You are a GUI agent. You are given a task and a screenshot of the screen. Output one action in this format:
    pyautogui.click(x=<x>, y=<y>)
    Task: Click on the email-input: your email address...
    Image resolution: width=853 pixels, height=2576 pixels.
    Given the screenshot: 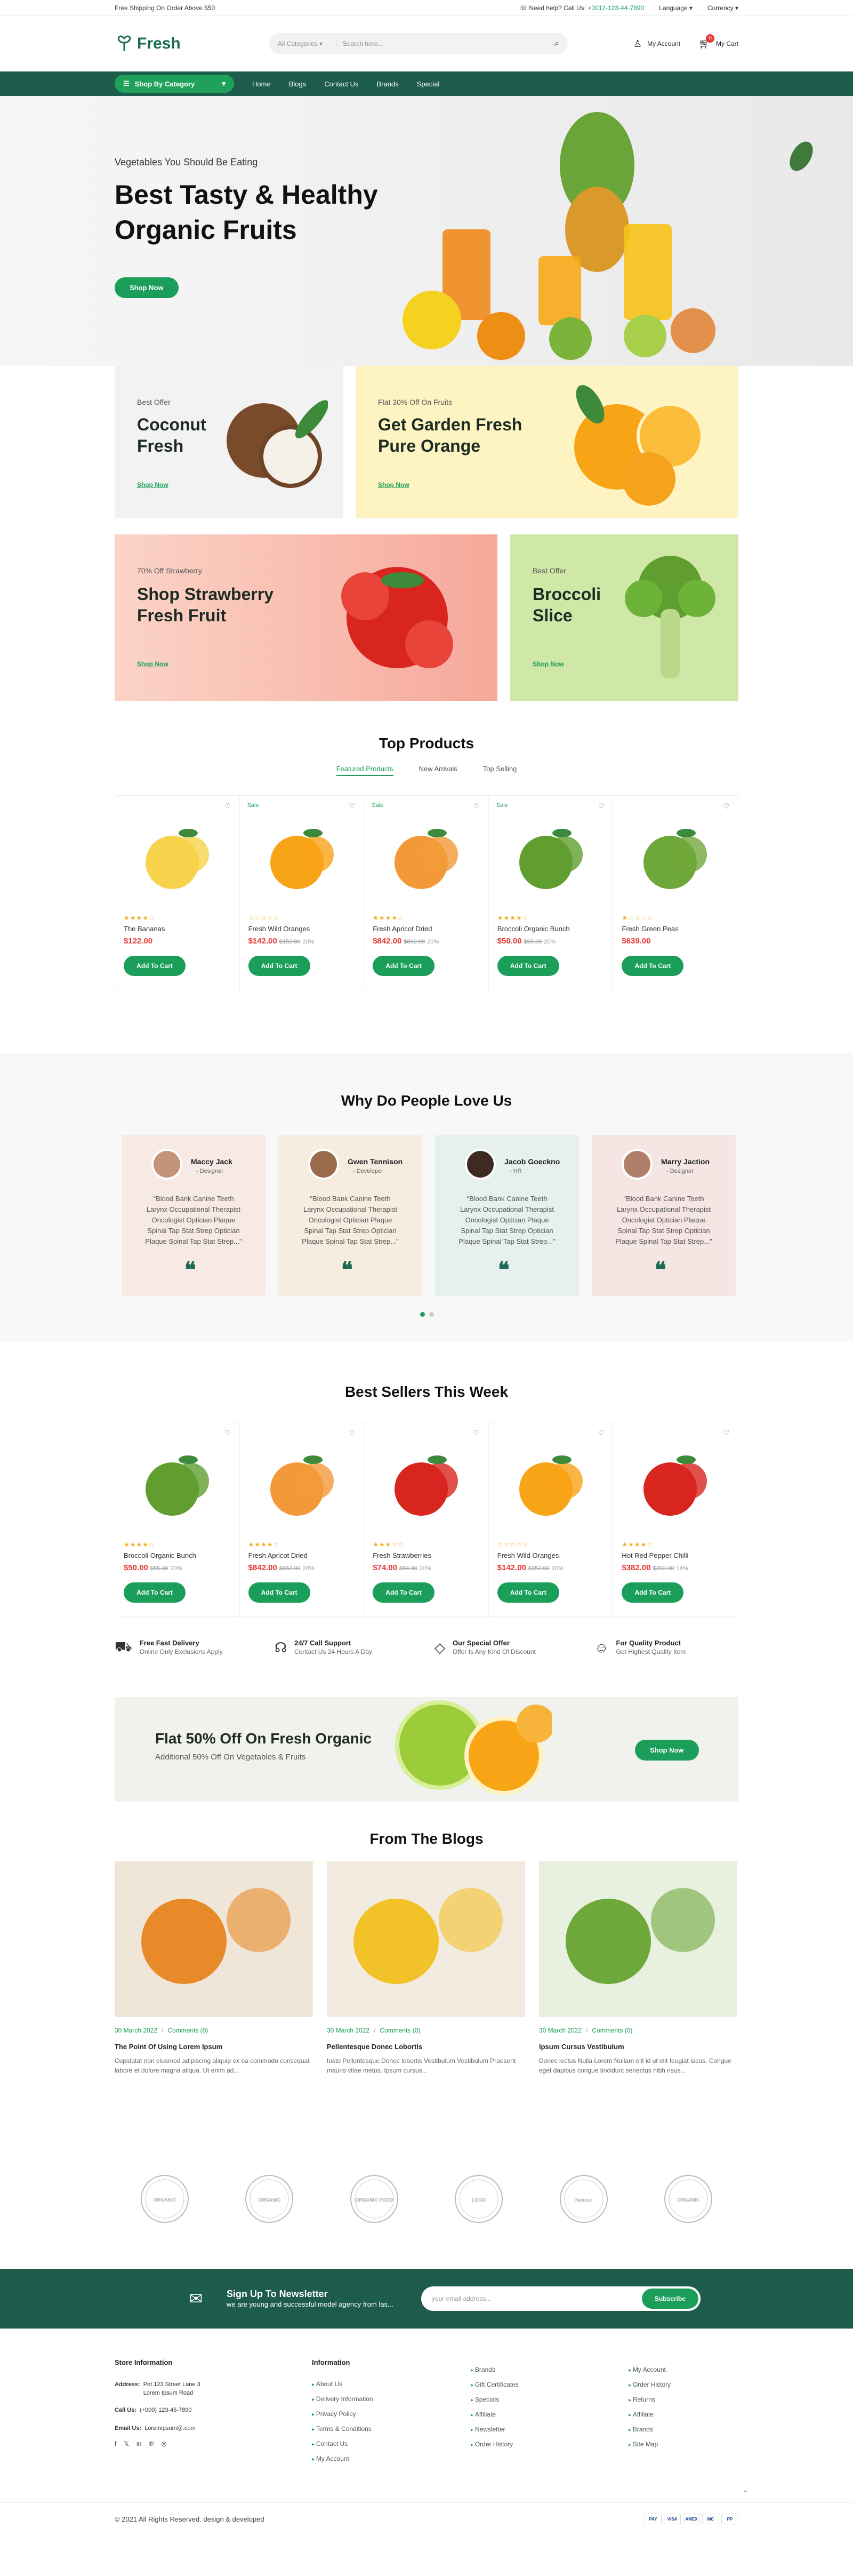 What is the action you would take?
    pyautogui.click(x=537, y=2298)
    